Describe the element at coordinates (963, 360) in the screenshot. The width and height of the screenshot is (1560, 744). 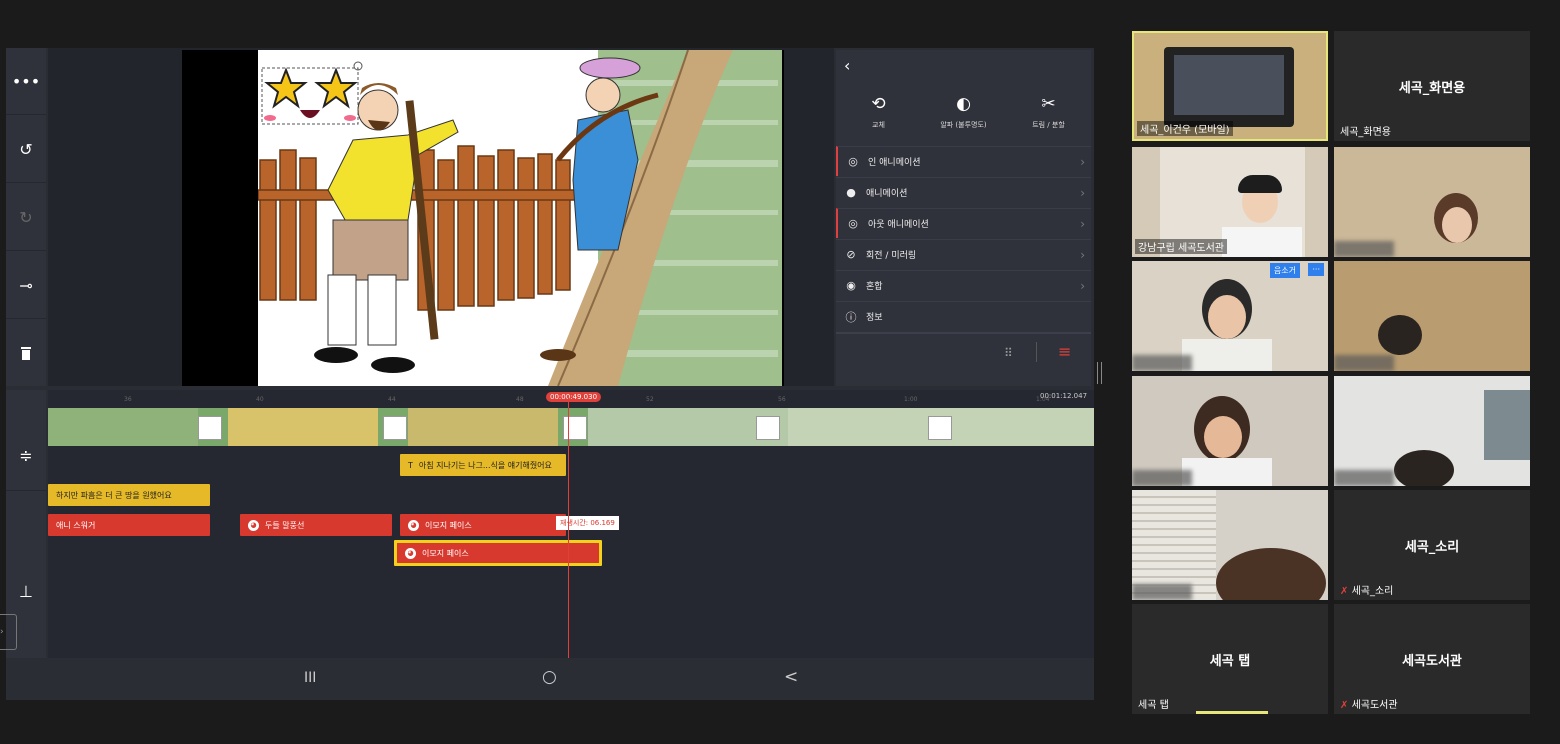
I see `panel-footer: ⠿ ≡` at that location.